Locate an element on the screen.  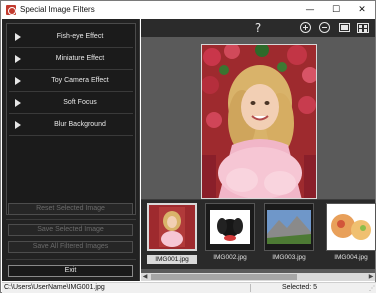
save-all-filtered-images-button: Save All Filtered Images is located at coordinates (70, 247).